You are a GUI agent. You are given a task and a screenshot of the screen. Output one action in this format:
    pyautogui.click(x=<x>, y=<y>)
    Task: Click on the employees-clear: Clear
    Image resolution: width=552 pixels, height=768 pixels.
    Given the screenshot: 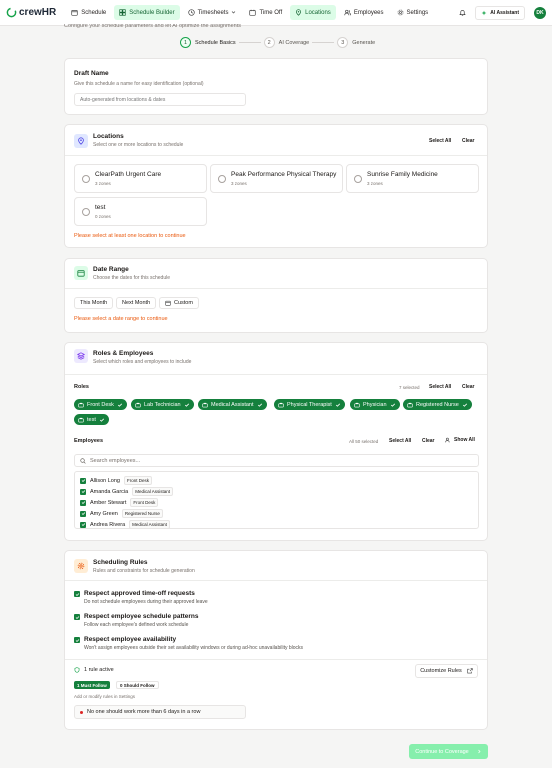 What is the action you would take?
    pyautogui.click(x=428, y=441)
    